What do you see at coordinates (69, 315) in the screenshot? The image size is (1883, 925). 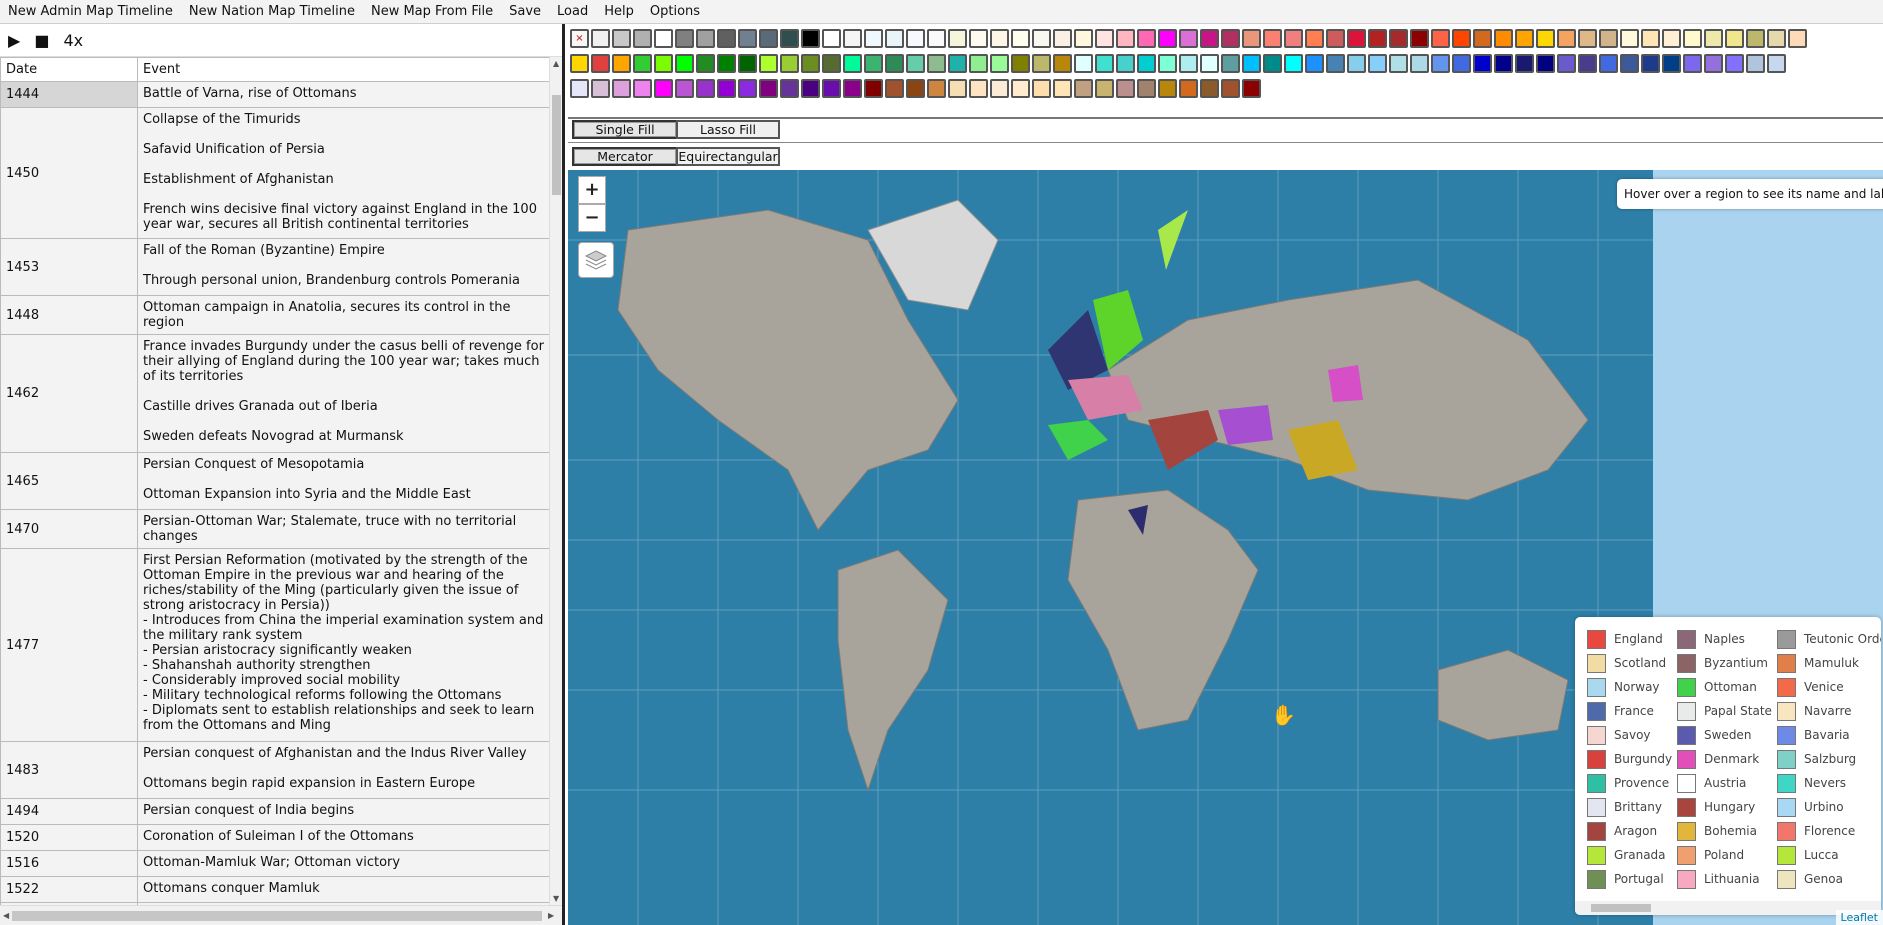 I see `date-cell: 1448` at bounding box center [69, 315].